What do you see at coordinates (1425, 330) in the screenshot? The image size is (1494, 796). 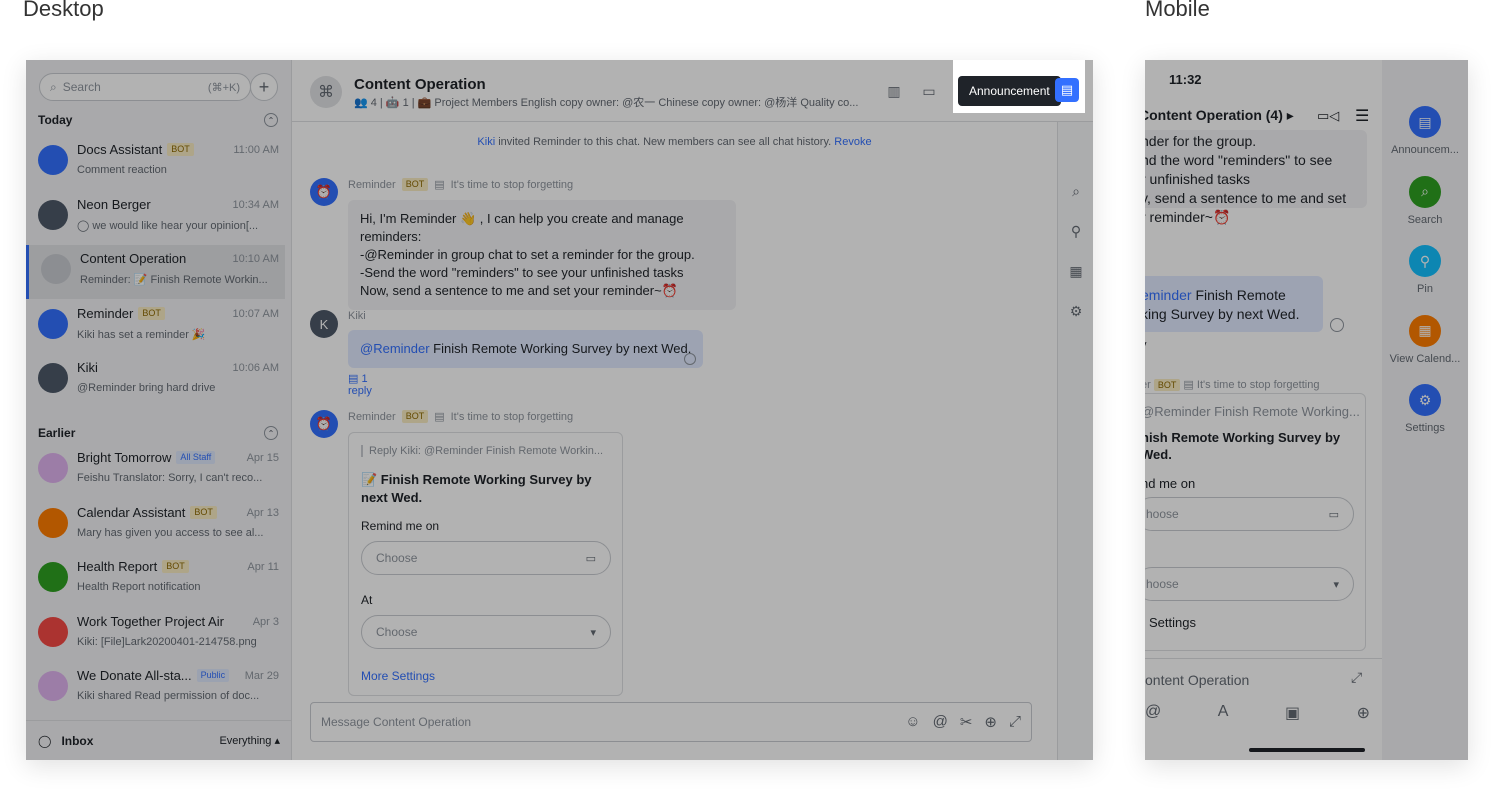 I see `rail-item-icon: ▦` at bounding box center [1425, 330].